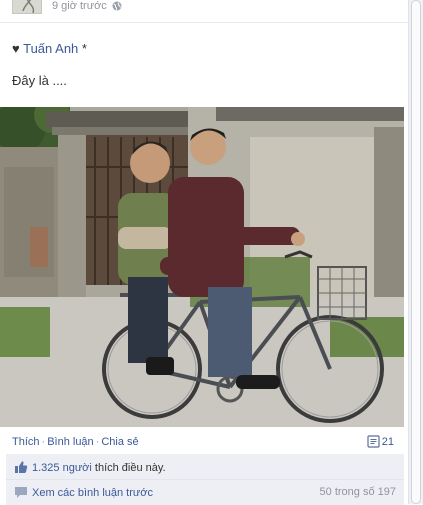 This screenshot has width=423, height=505. I want to click on thumbs-up-icon, so click(21, 467).